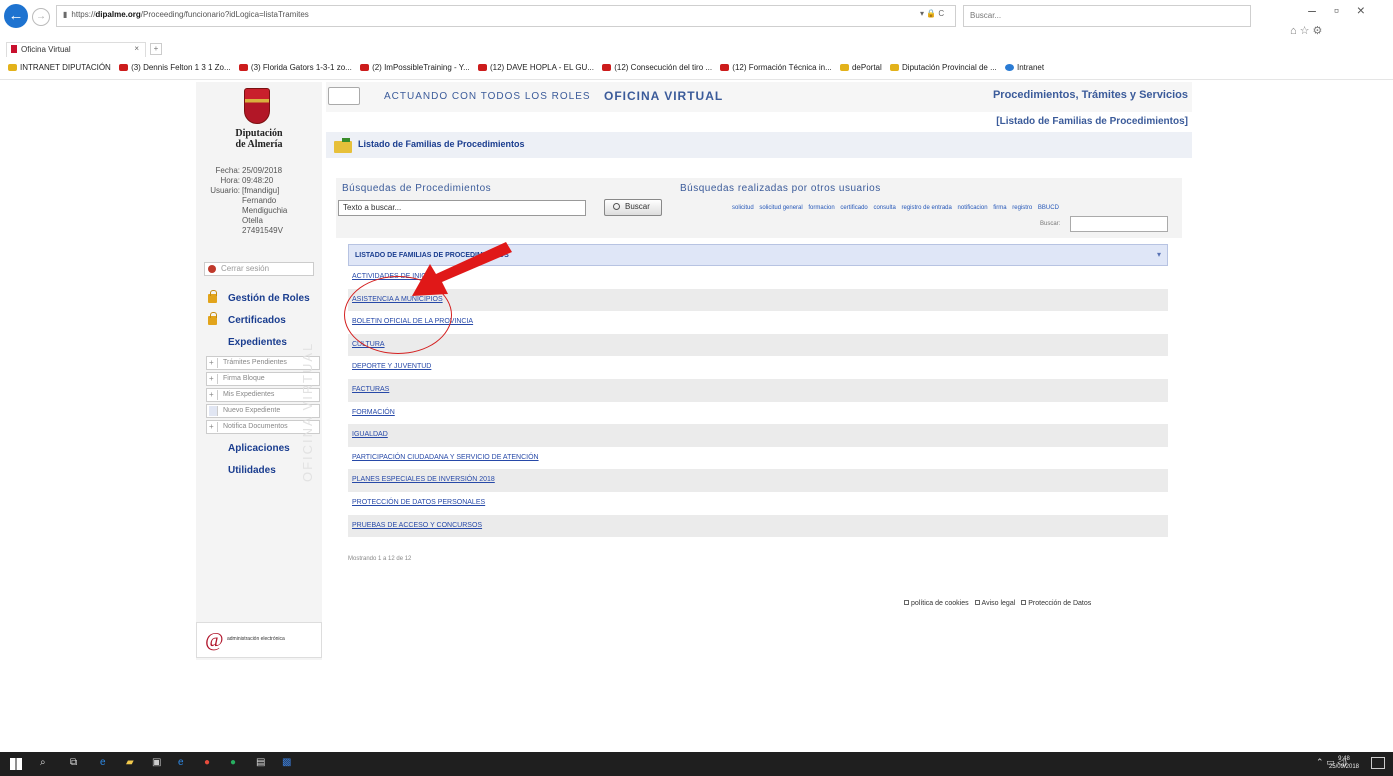  Describe the element at coordinates (973, 208) in the screenshot. I see `tag-link: notificacion` at that location.